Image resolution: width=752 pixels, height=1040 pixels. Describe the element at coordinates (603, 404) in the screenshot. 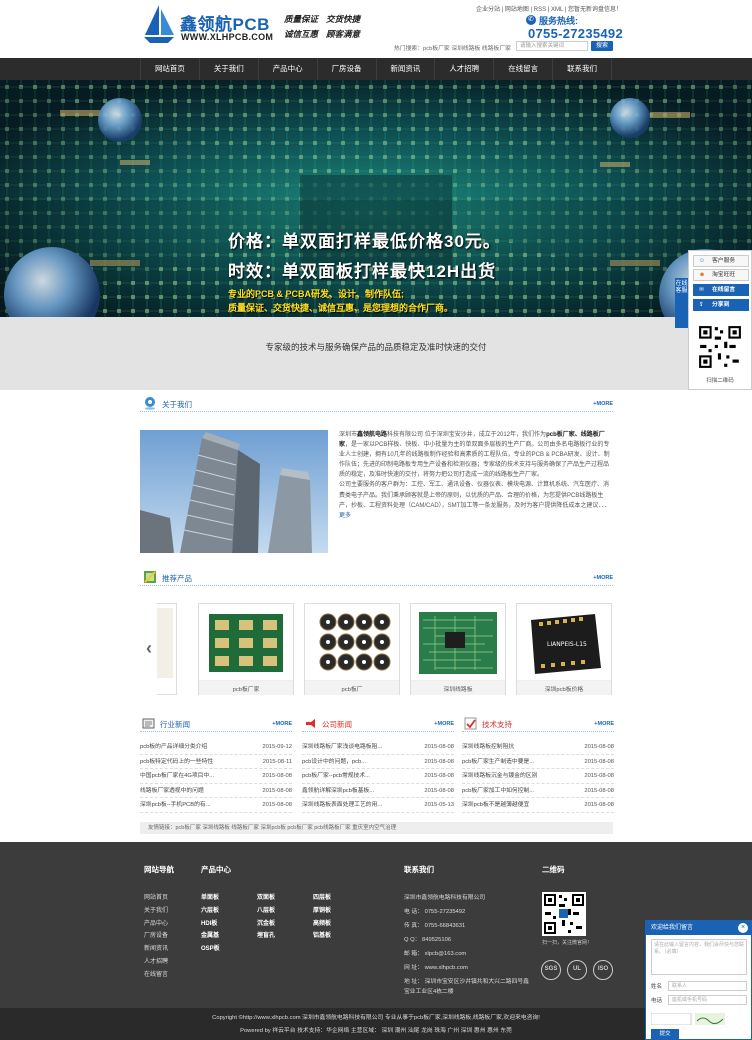

I see `about-more-link: +MORE` at that location.